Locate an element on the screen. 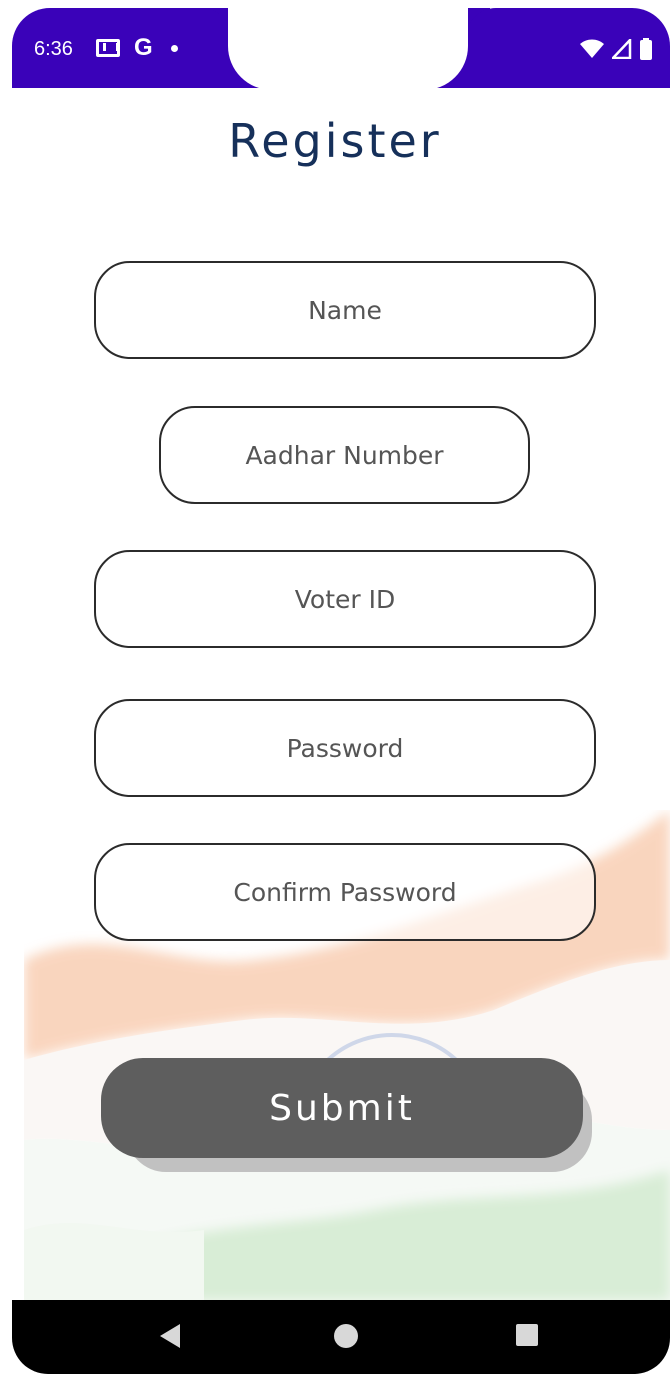 The height and width of the screenshot is (1374, 670). camera-notch is located at coordinates (348, 45).